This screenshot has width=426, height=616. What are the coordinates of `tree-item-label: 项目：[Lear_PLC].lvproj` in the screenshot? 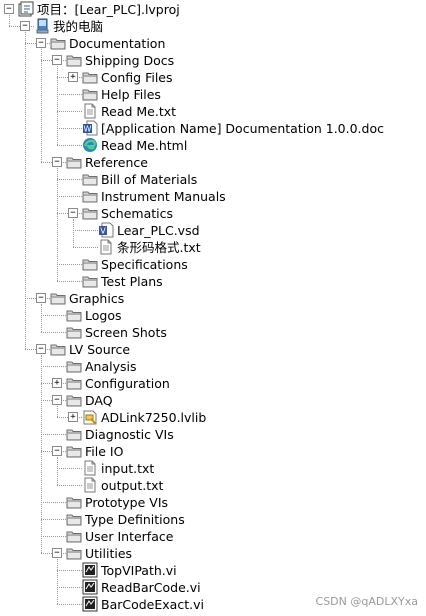 It's located at (108, 9).